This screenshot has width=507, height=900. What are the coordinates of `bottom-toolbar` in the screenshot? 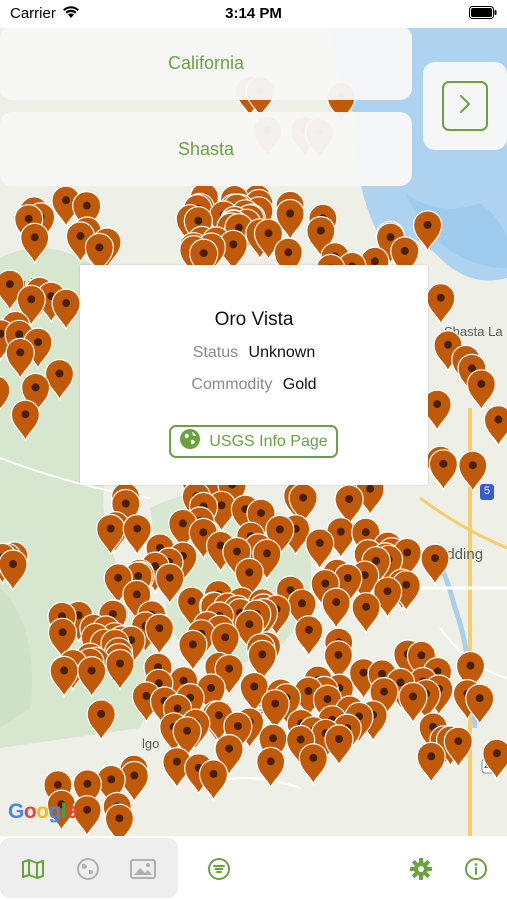 It's located at (253, 868).